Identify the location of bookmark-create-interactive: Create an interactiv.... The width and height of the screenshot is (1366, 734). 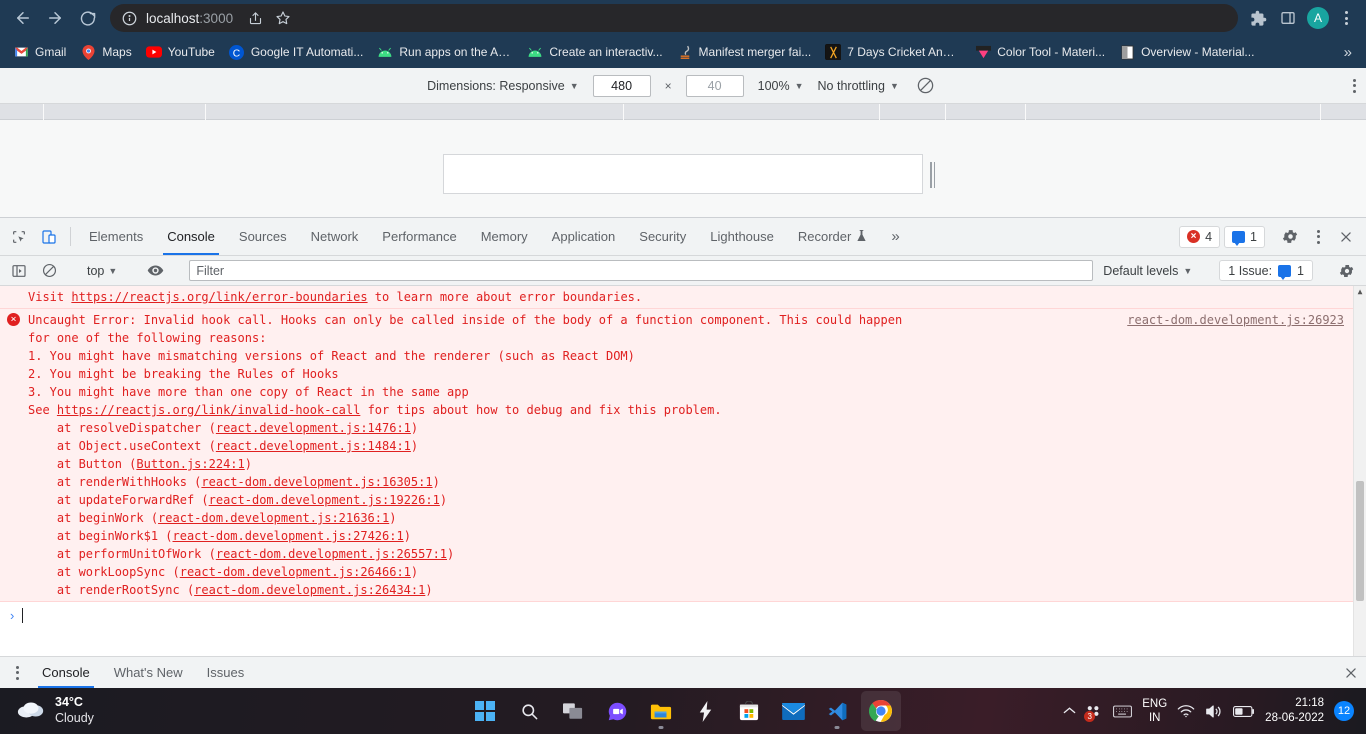
(594, 52).